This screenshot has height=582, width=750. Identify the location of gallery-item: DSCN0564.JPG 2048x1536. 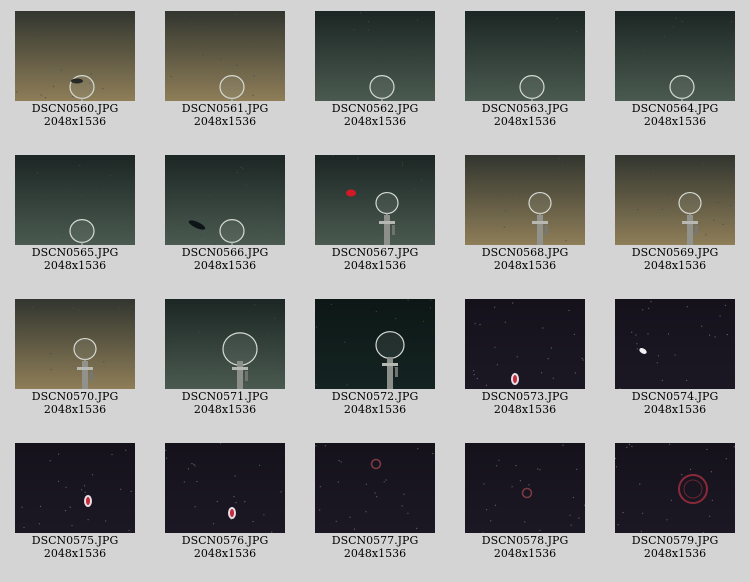
(675, 70).